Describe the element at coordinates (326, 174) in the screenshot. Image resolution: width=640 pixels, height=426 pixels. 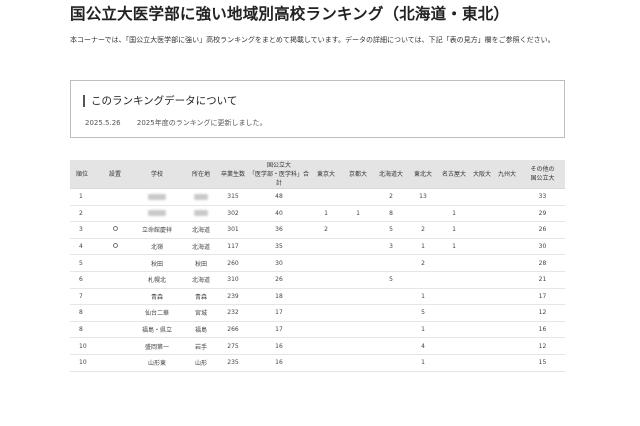
I see `header-tokyo: 東京大` at that location.